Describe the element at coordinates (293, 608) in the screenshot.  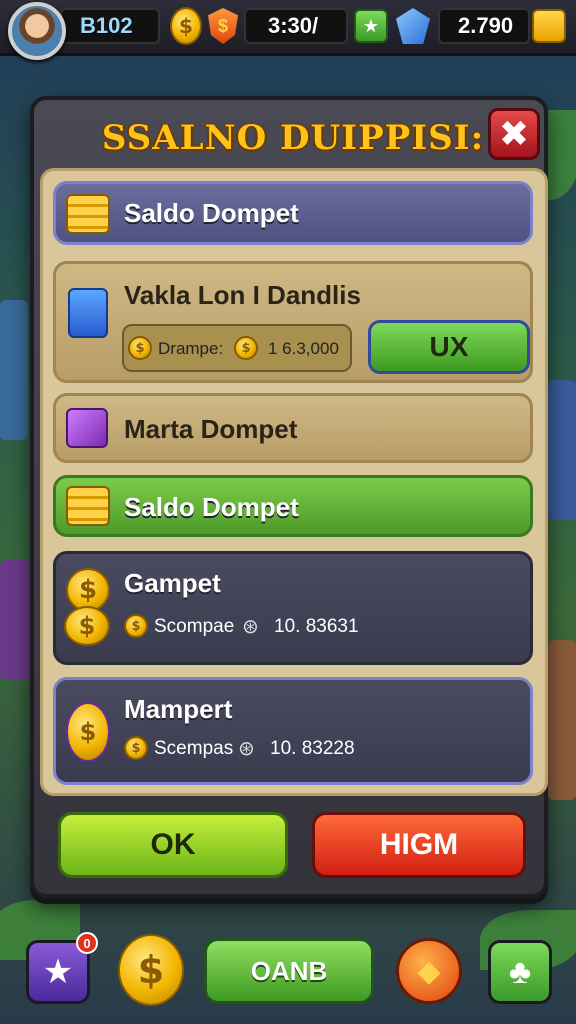
I see `list-item-gampet: $ $ Gampet $ Scompae ⊛ 10. 83631` at that location.